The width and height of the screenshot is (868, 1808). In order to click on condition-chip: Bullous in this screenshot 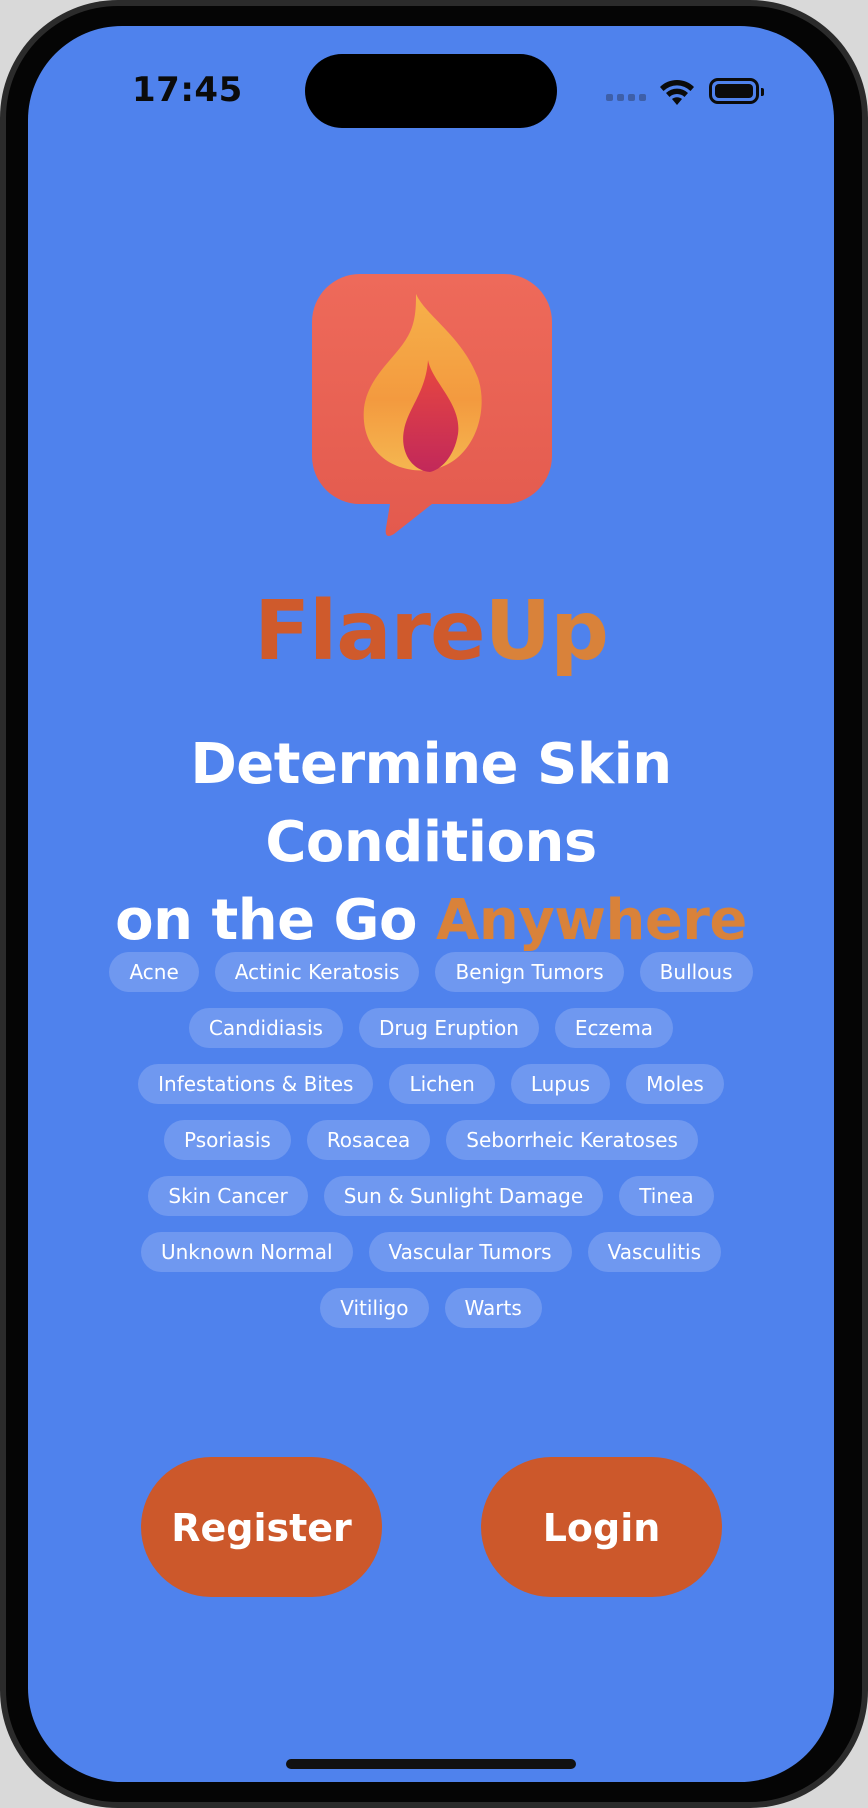, I will do `click(696, 972)`.